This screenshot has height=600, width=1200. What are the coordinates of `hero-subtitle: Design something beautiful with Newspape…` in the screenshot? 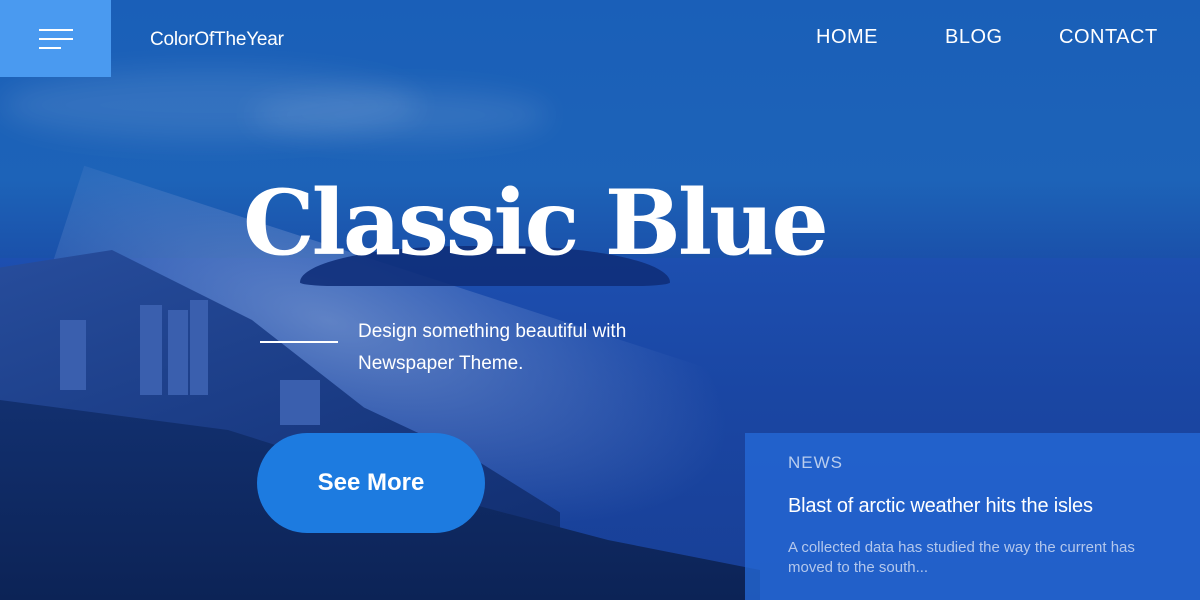 It's located at (492, 347).